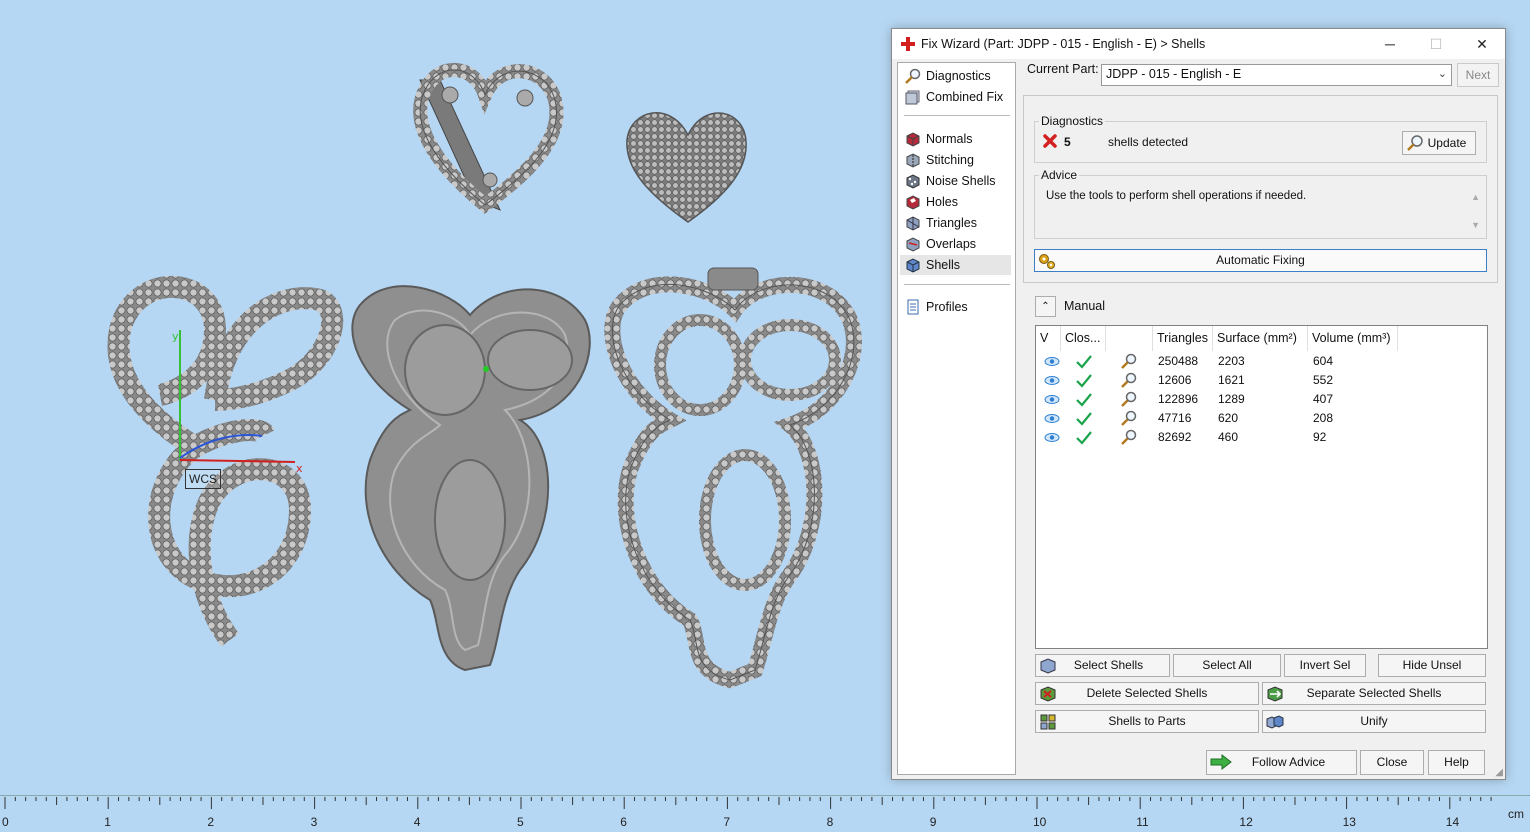 This screenshot has width=1530, height=832. Describe the element at coordinates (1142, 822) in the screenshot. I see `ruler-label: 11` at that location.